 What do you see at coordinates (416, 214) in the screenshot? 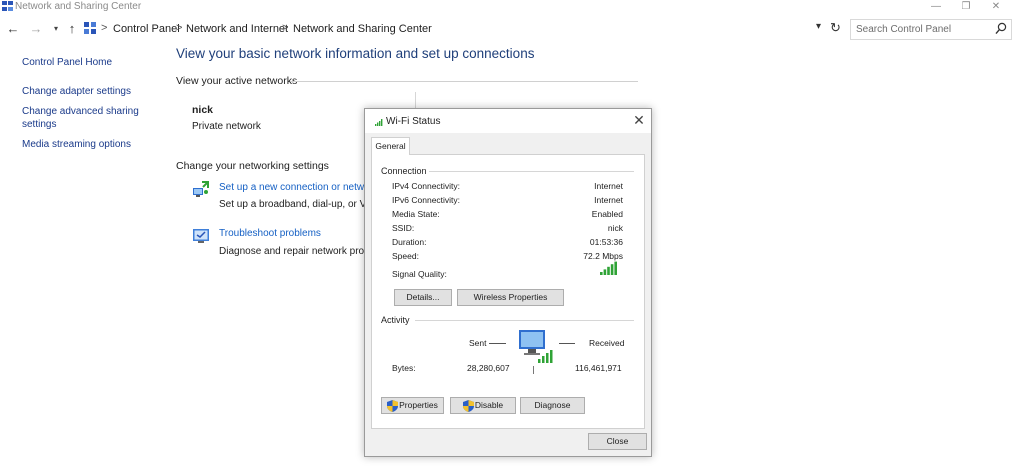
I see `media-state-label: Media State:` at bounding box center [416, 214].